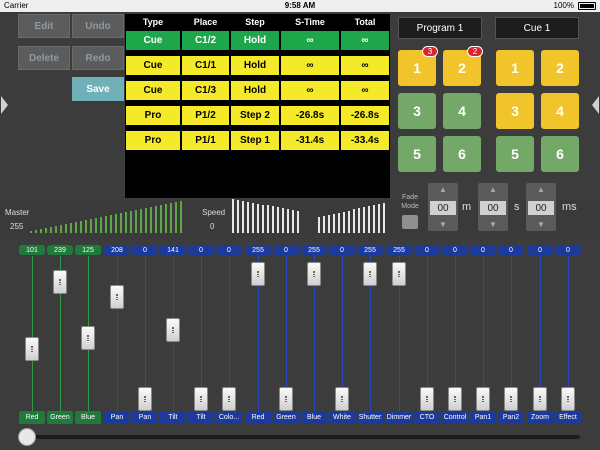 The width and height of the screenshot is (600, 450). What do you see at coordinates (440, 28) in the screenshot?
I see `program-title: Program 1` at bounding box center [440, 28].